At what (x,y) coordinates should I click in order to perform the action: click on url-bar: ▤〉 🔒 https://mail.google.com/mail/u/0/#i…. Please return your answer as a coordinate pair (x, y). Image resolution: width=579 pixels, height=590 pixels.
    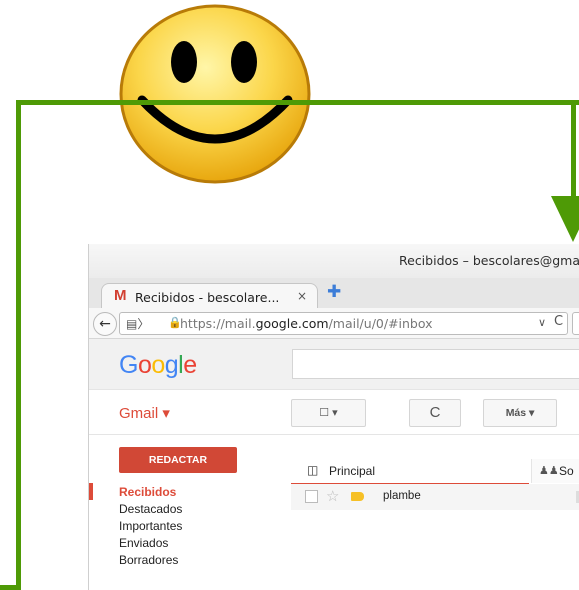
    Looking at the image, I should click on (343, 323).